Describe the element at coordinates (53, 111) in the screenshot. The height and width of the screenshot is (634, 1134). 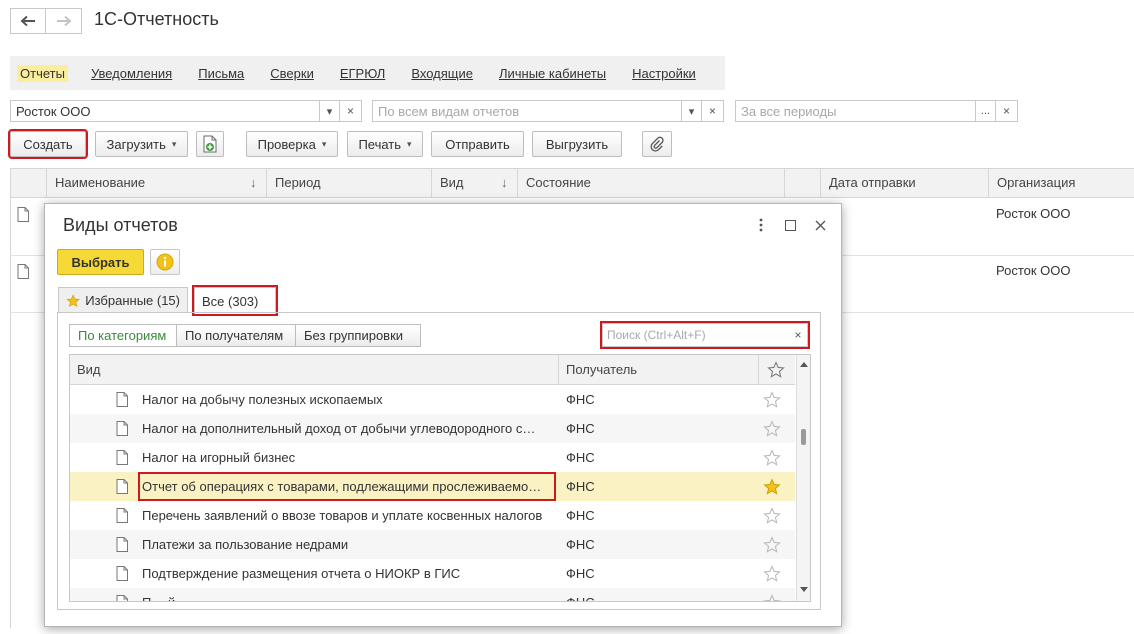
I see `organization-value: Росток ООО` at that location.